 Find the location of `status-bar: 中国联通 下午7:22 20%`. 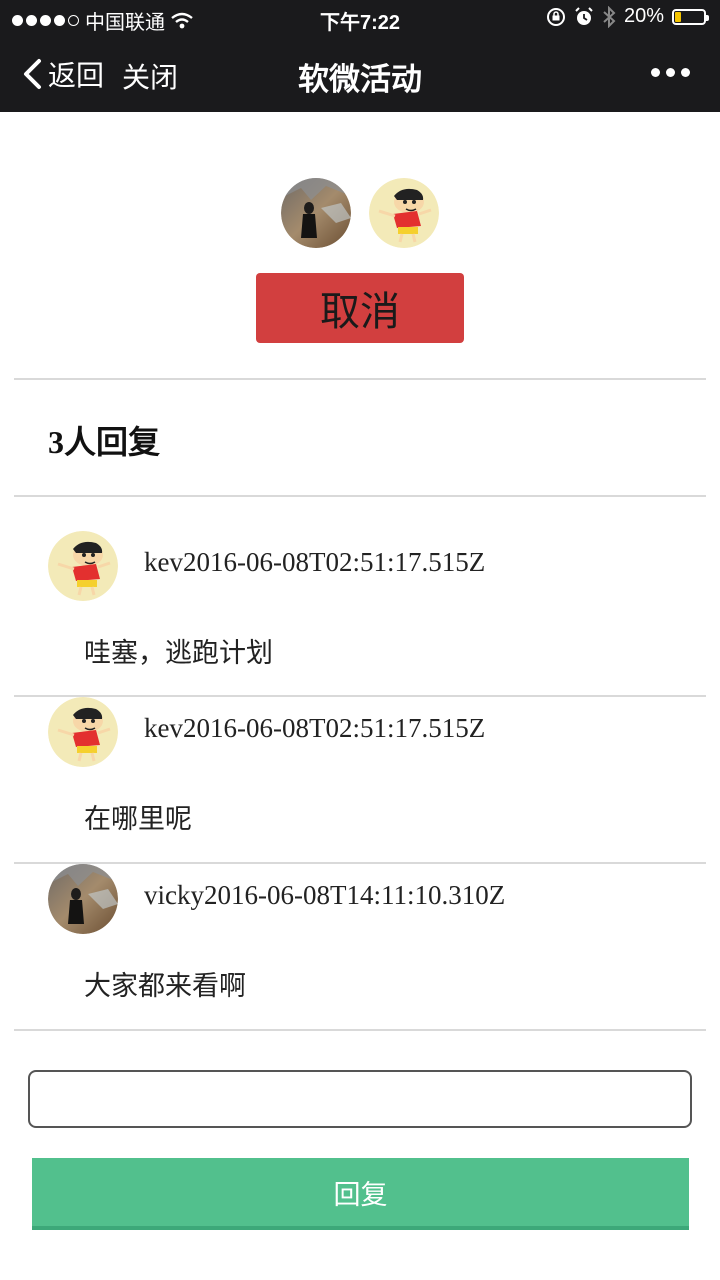

status-bar: 中国联通 下午7:22 20% is located at coordinates (360, 18).